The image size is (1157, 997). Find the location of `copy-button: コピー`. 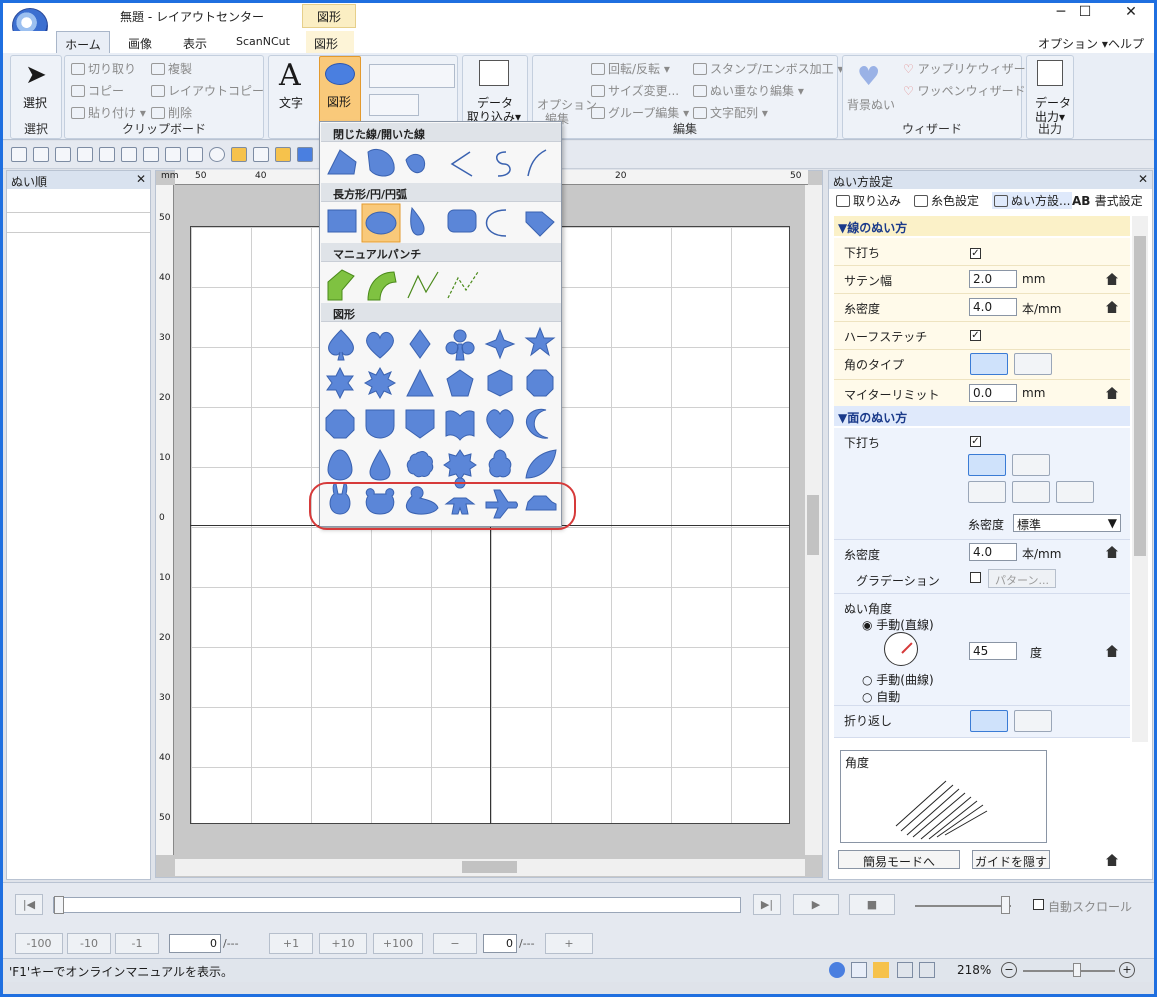

copy-button: コピー is located at coordinates (97, 90).